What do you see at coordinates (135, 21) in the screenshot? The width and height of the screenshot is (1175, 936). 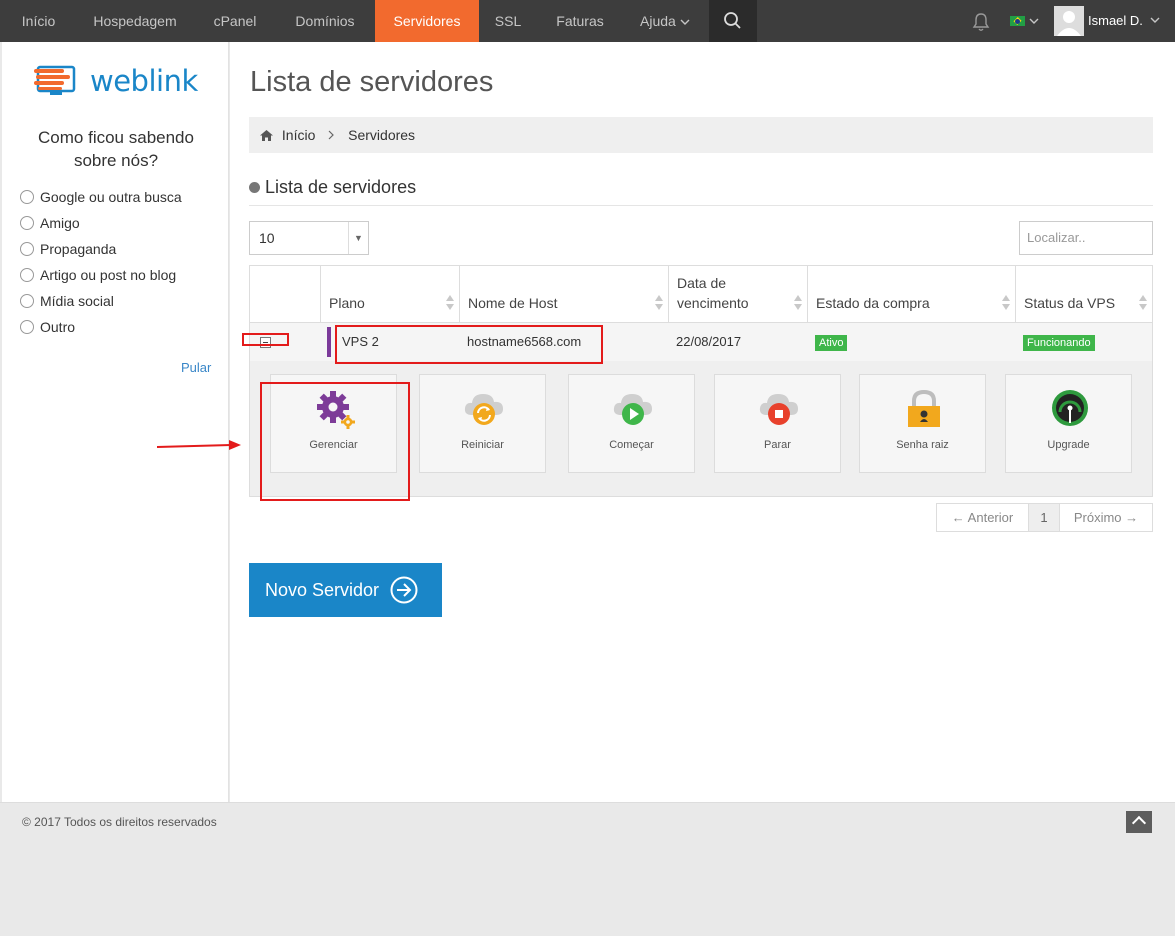 I see `nav-hospedagem: Hospedagem` at bounding box center [135, 21].